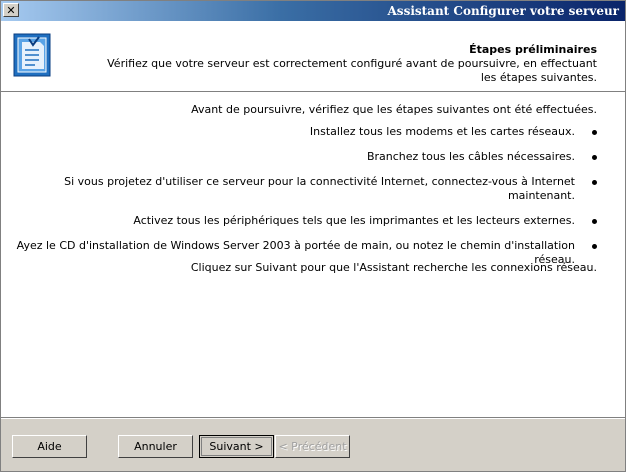  What do you see at coordinates (155, 446) in the screenshot?
I see `cancel-button: Annuler` at bounding box center [155, 446].